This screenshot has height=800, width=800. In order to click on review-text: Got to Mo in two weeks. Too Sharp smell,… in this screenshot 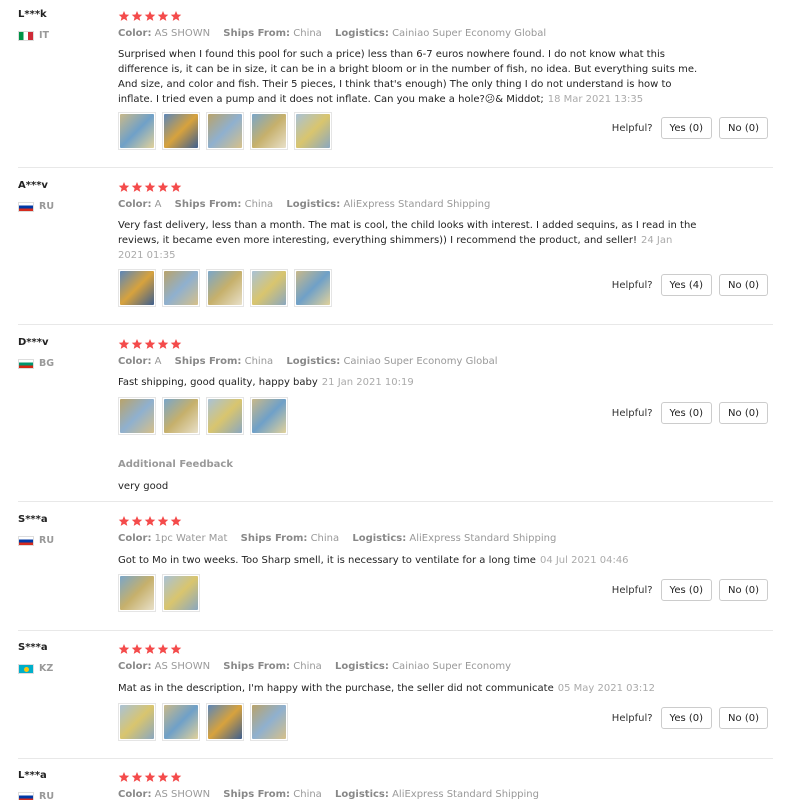, I will do `click(373, 560)`.